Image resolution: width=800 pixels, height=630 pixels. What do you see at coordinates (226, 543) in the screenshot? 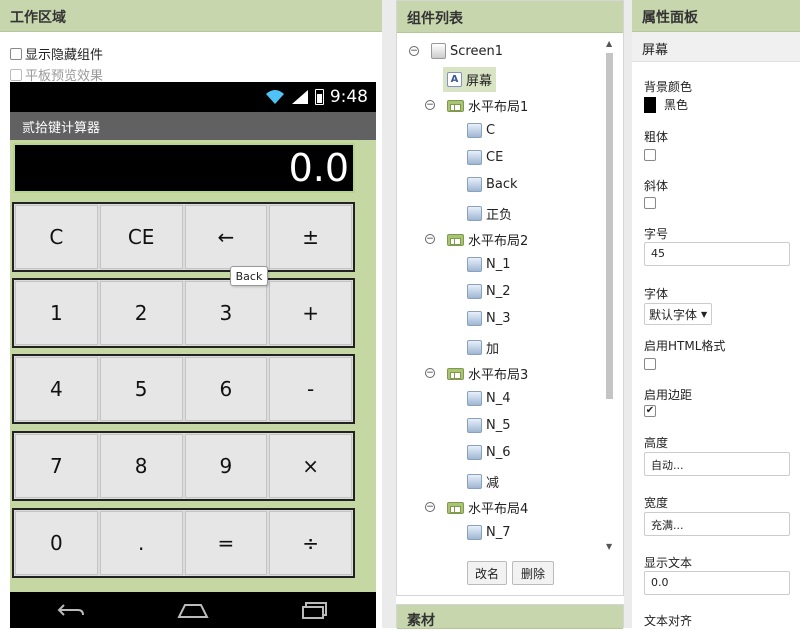
I see `key-equals: =` at bounding box center [226, 543].